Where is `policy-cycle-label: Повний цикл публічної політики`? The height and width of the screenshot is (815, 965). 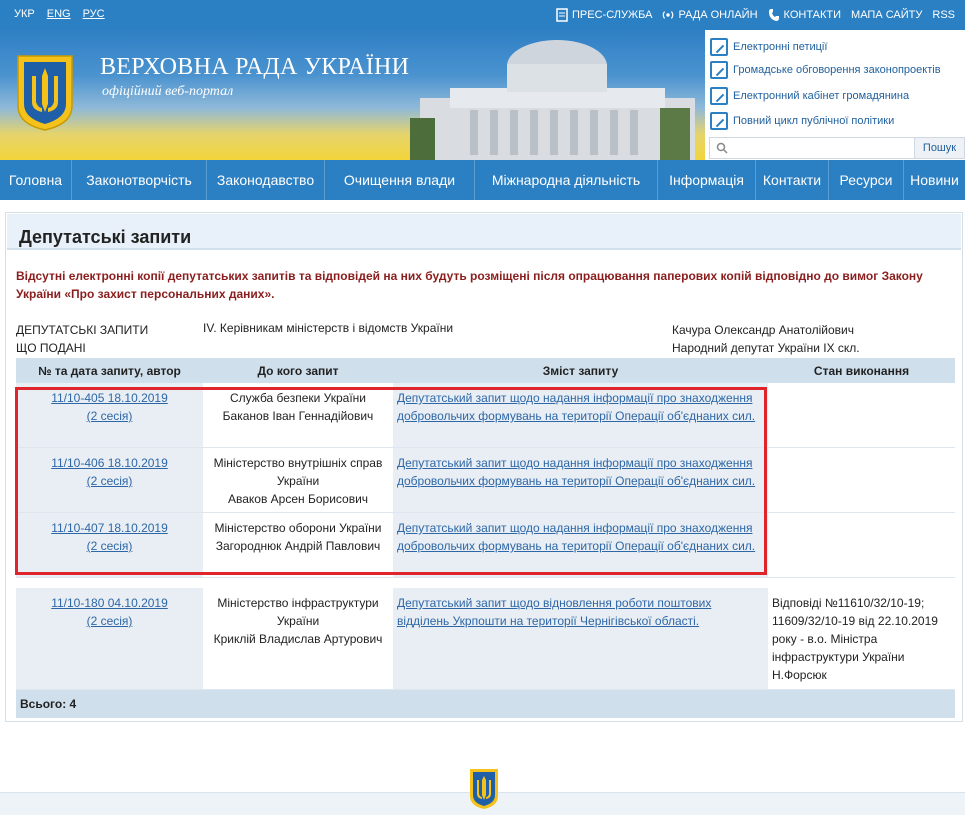 policy-cycle-label: Повний цикл публічної політики is located at coordinates (814, 121).